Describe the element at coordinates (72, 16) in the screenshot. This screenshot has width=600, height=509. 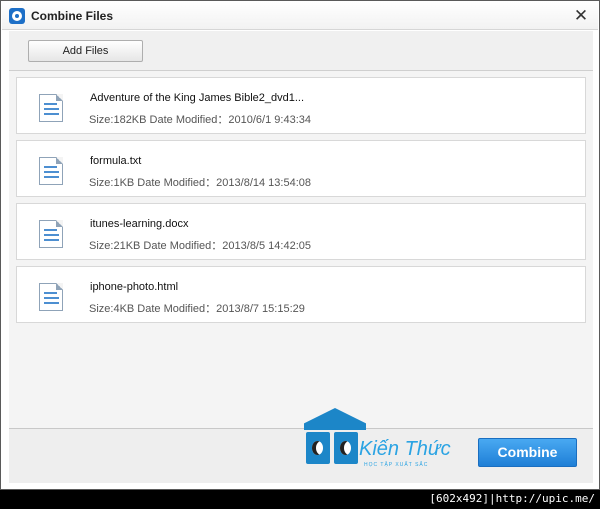
I see `dialog-title: Combine Files` at that location.